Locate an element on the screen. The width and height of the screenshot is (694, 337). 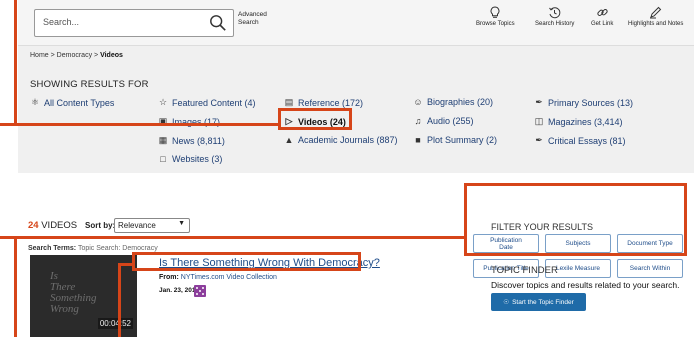
results-count: 24 VIDEOS is located at coordinates (52, 225).